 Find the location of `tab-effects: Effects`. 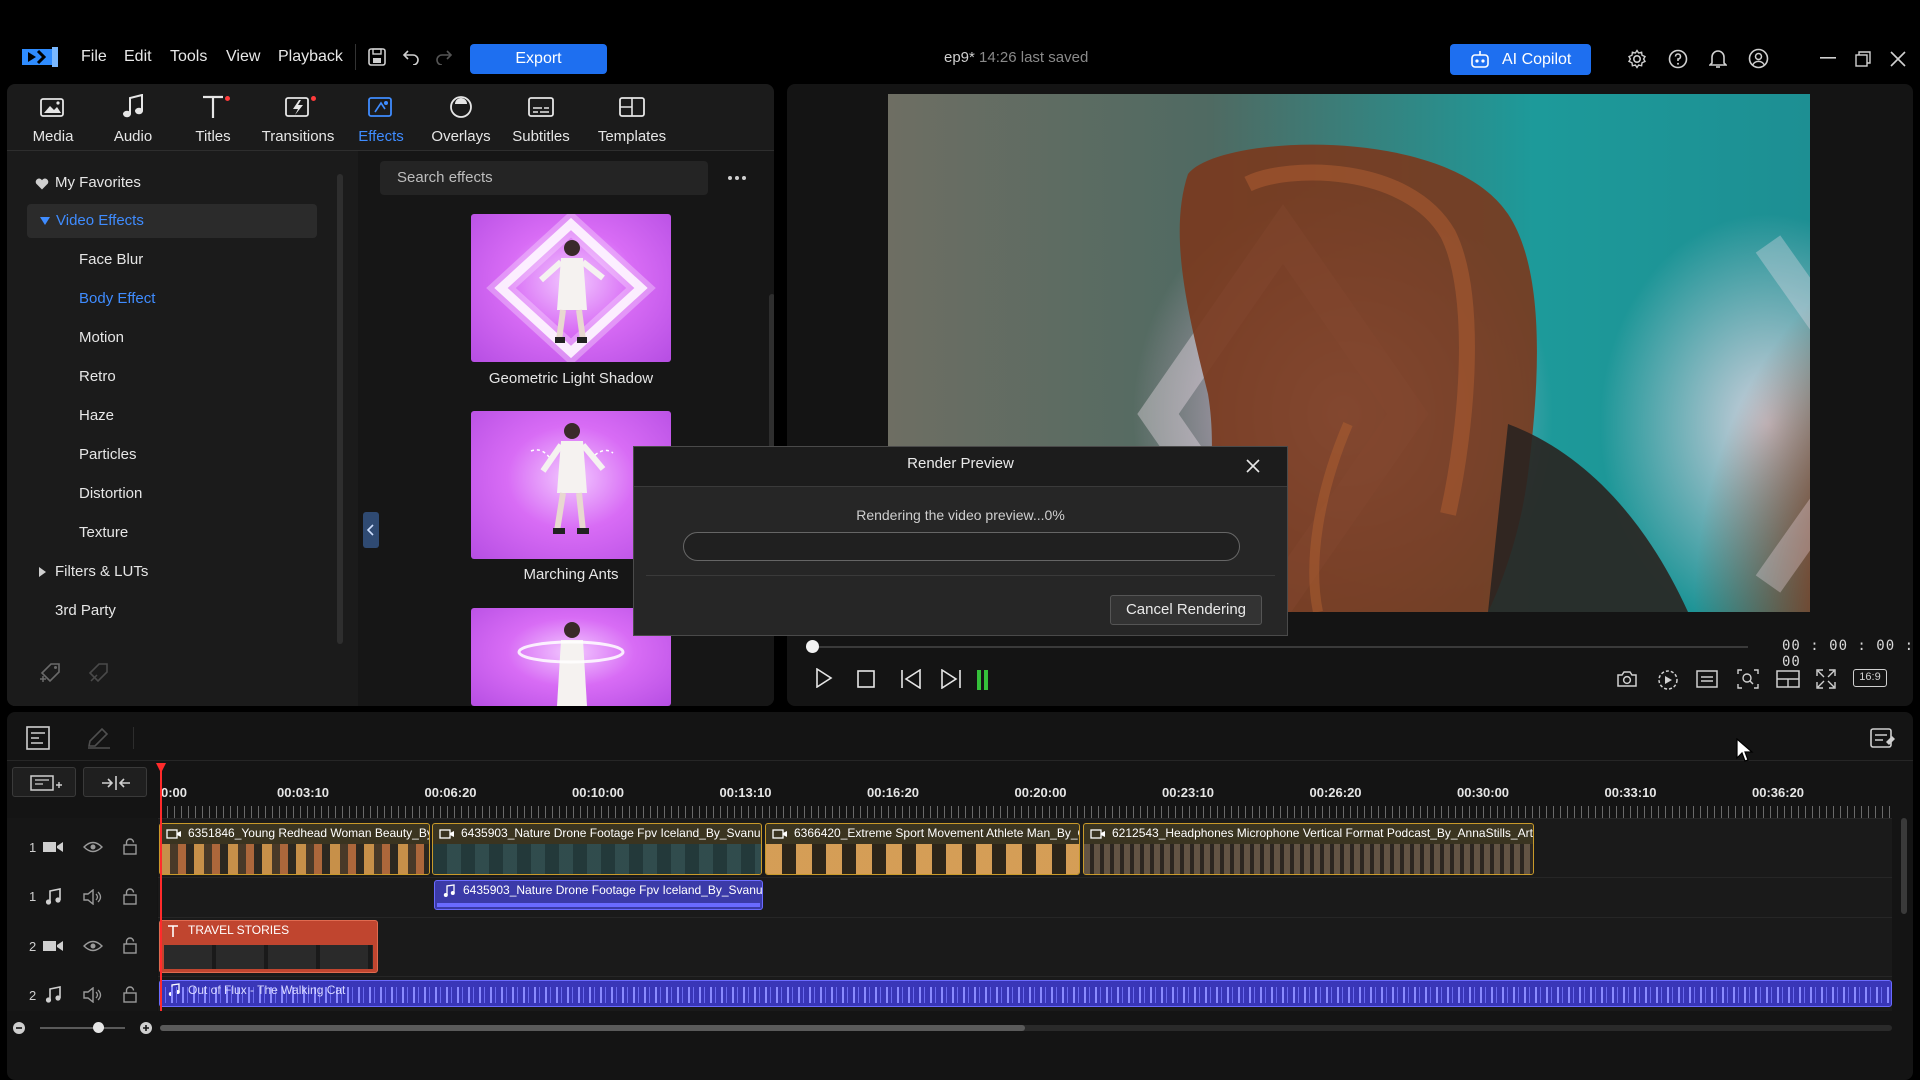

tab-effects: Effects is located at coordinates (381, 118).